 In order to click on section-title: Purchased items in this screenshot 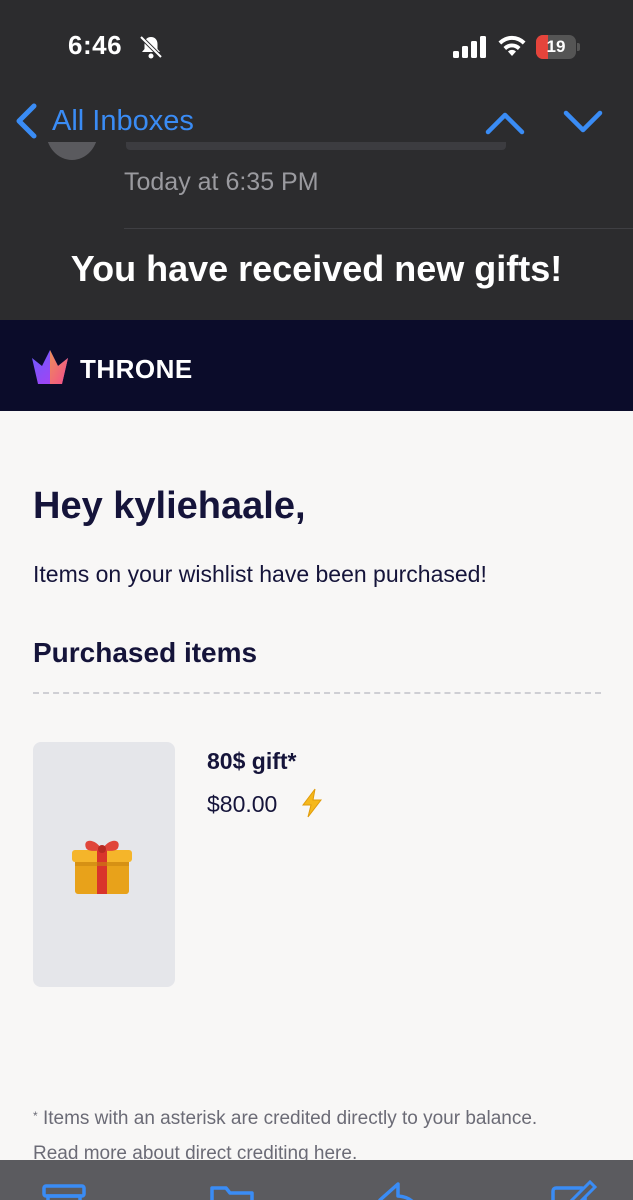, I will do `click(145, 652)`.